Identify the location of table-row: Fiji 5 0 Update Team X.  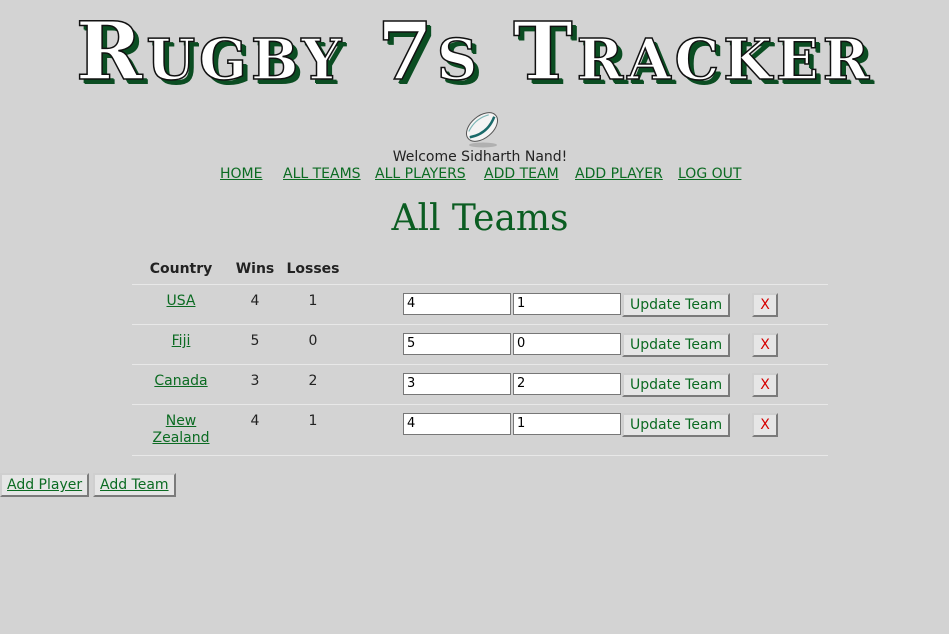
(480, 344).